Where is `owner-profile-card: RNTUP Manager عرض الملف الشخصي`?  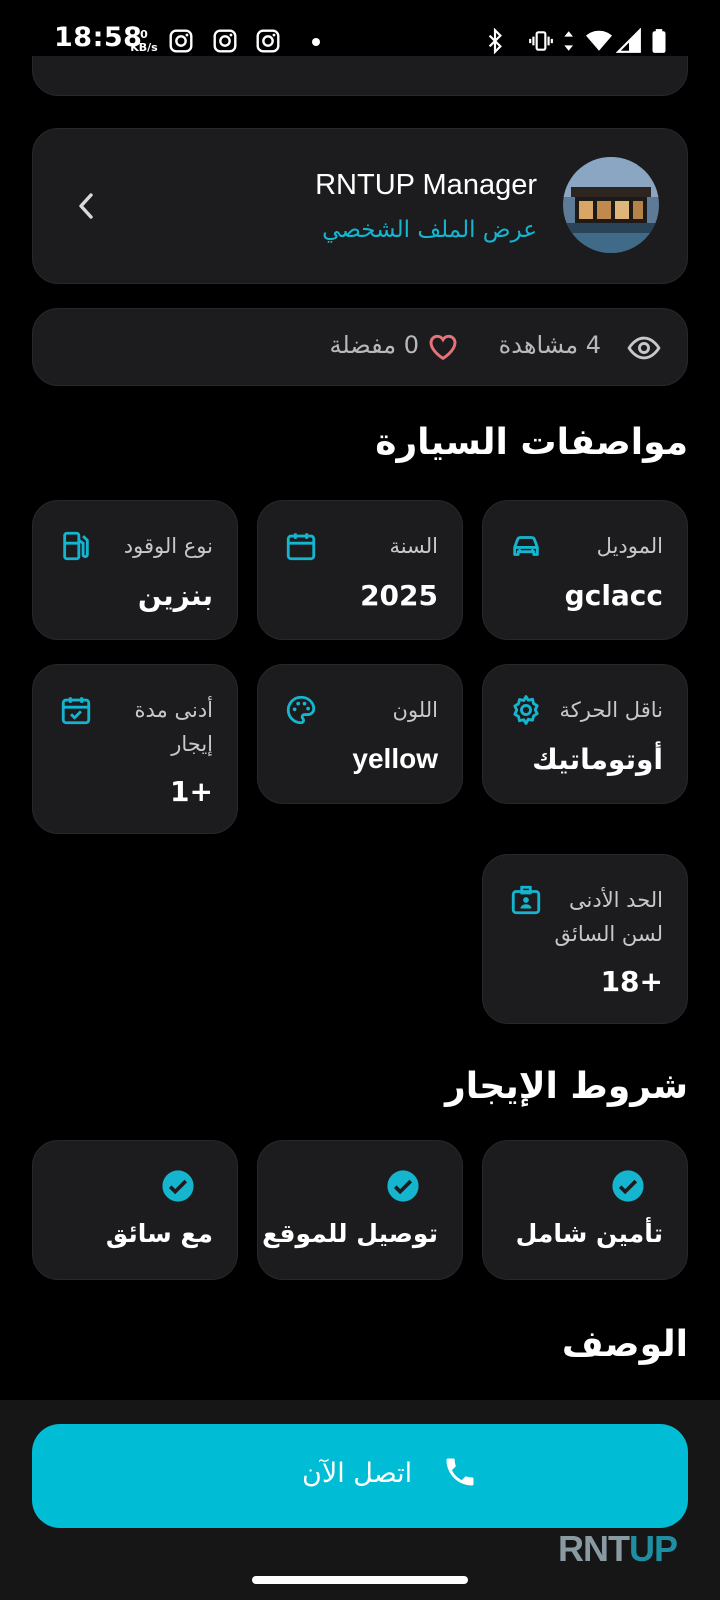 owner-profile-card: RNTUP Manager عرض الملف الشخصي is located at coordinates (360, 206).